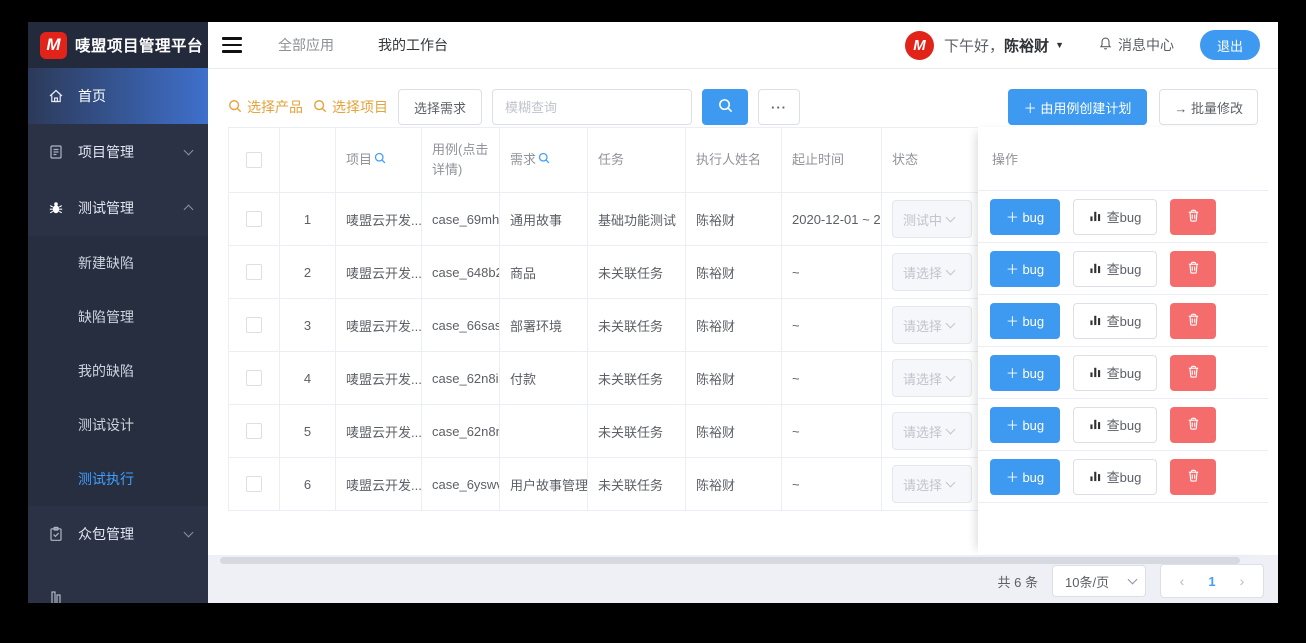 Image resolution: width=1306 pixels, height=643 pixels. What do you see at coordinates (1099, 581) in the screenshot?
I see `page-size-select: 10条/页` at bounding box center [1099, 581].